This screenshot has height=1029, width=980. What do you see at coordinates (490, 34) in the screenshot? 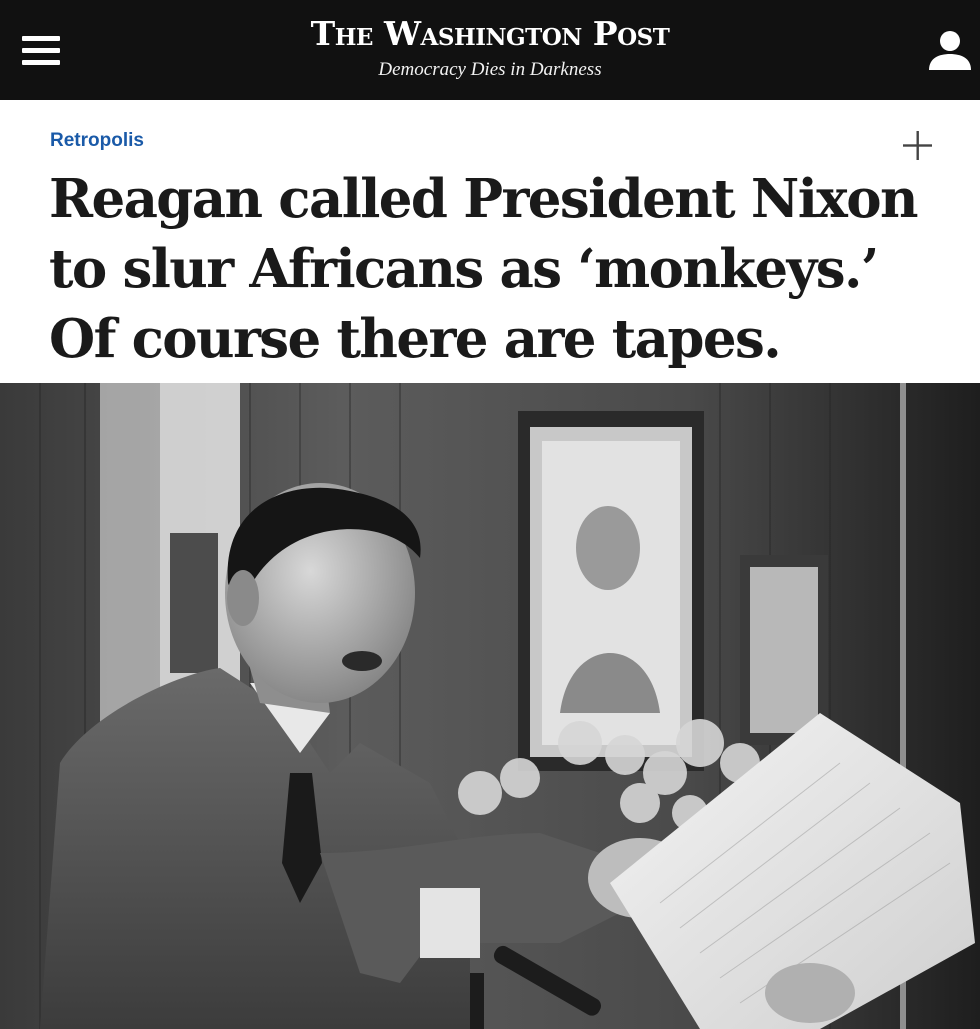
I see `site-logo: The Washington Post` at bounding box center [490, 34].